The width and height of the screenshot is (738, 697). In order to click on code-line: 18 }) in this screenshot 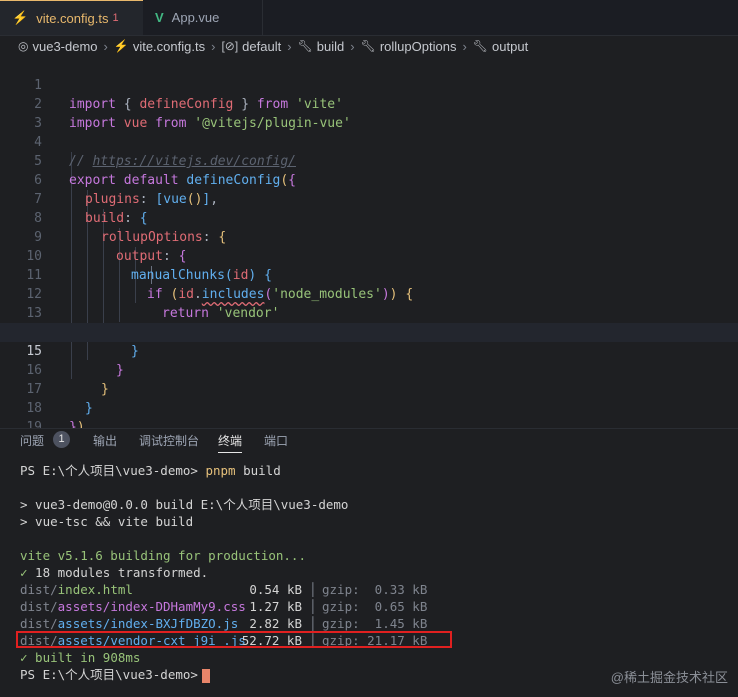, I will do `click(369, 407)`.